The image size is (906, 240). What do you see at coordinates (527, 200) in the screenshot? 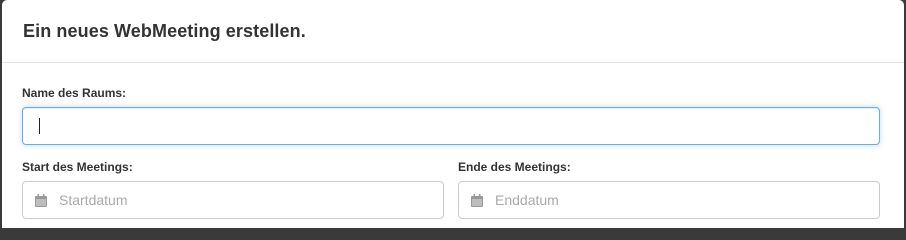
I see `end-date-placeholder: Enddatum` at bounding box center [527, 200].